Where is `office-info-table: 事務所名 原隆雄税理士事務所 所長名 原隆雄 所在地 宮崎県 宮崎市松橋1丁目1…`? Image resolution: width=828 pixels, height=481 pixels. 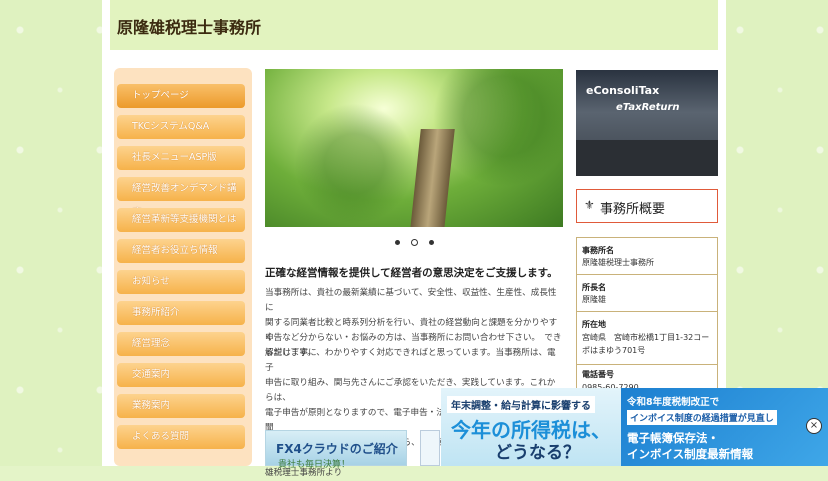
office-info-table: 事務所名 原隆雄税理士事務所 所長名 原隆雄 所在地 宮崎県 宮崎市松橋1丁目1… is located at coordinates (647, 322).